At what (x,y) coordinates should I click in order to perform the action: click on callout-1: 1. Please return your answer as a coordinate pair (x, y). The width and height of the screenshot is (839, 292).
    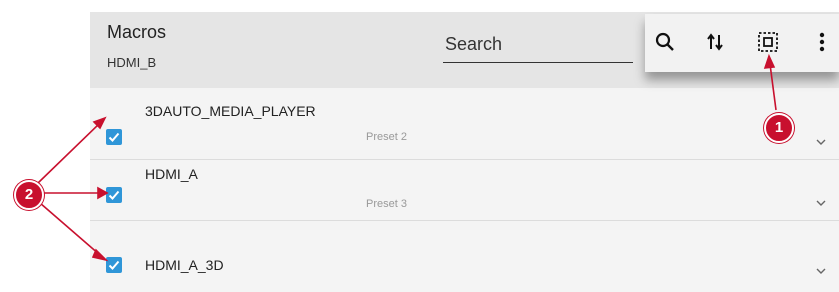
    Looking at the image, I should click on (779, 128).